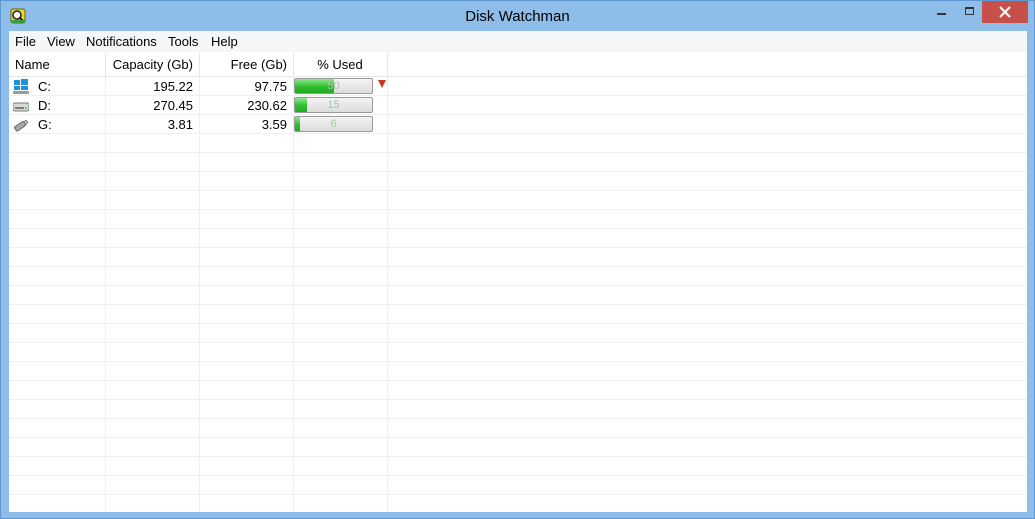 The image size is (1035, 519). What do you see at coordinates (267, 105) in the screenshot?
I see `drive-free: 230.62` at bounding box center [267, 105].